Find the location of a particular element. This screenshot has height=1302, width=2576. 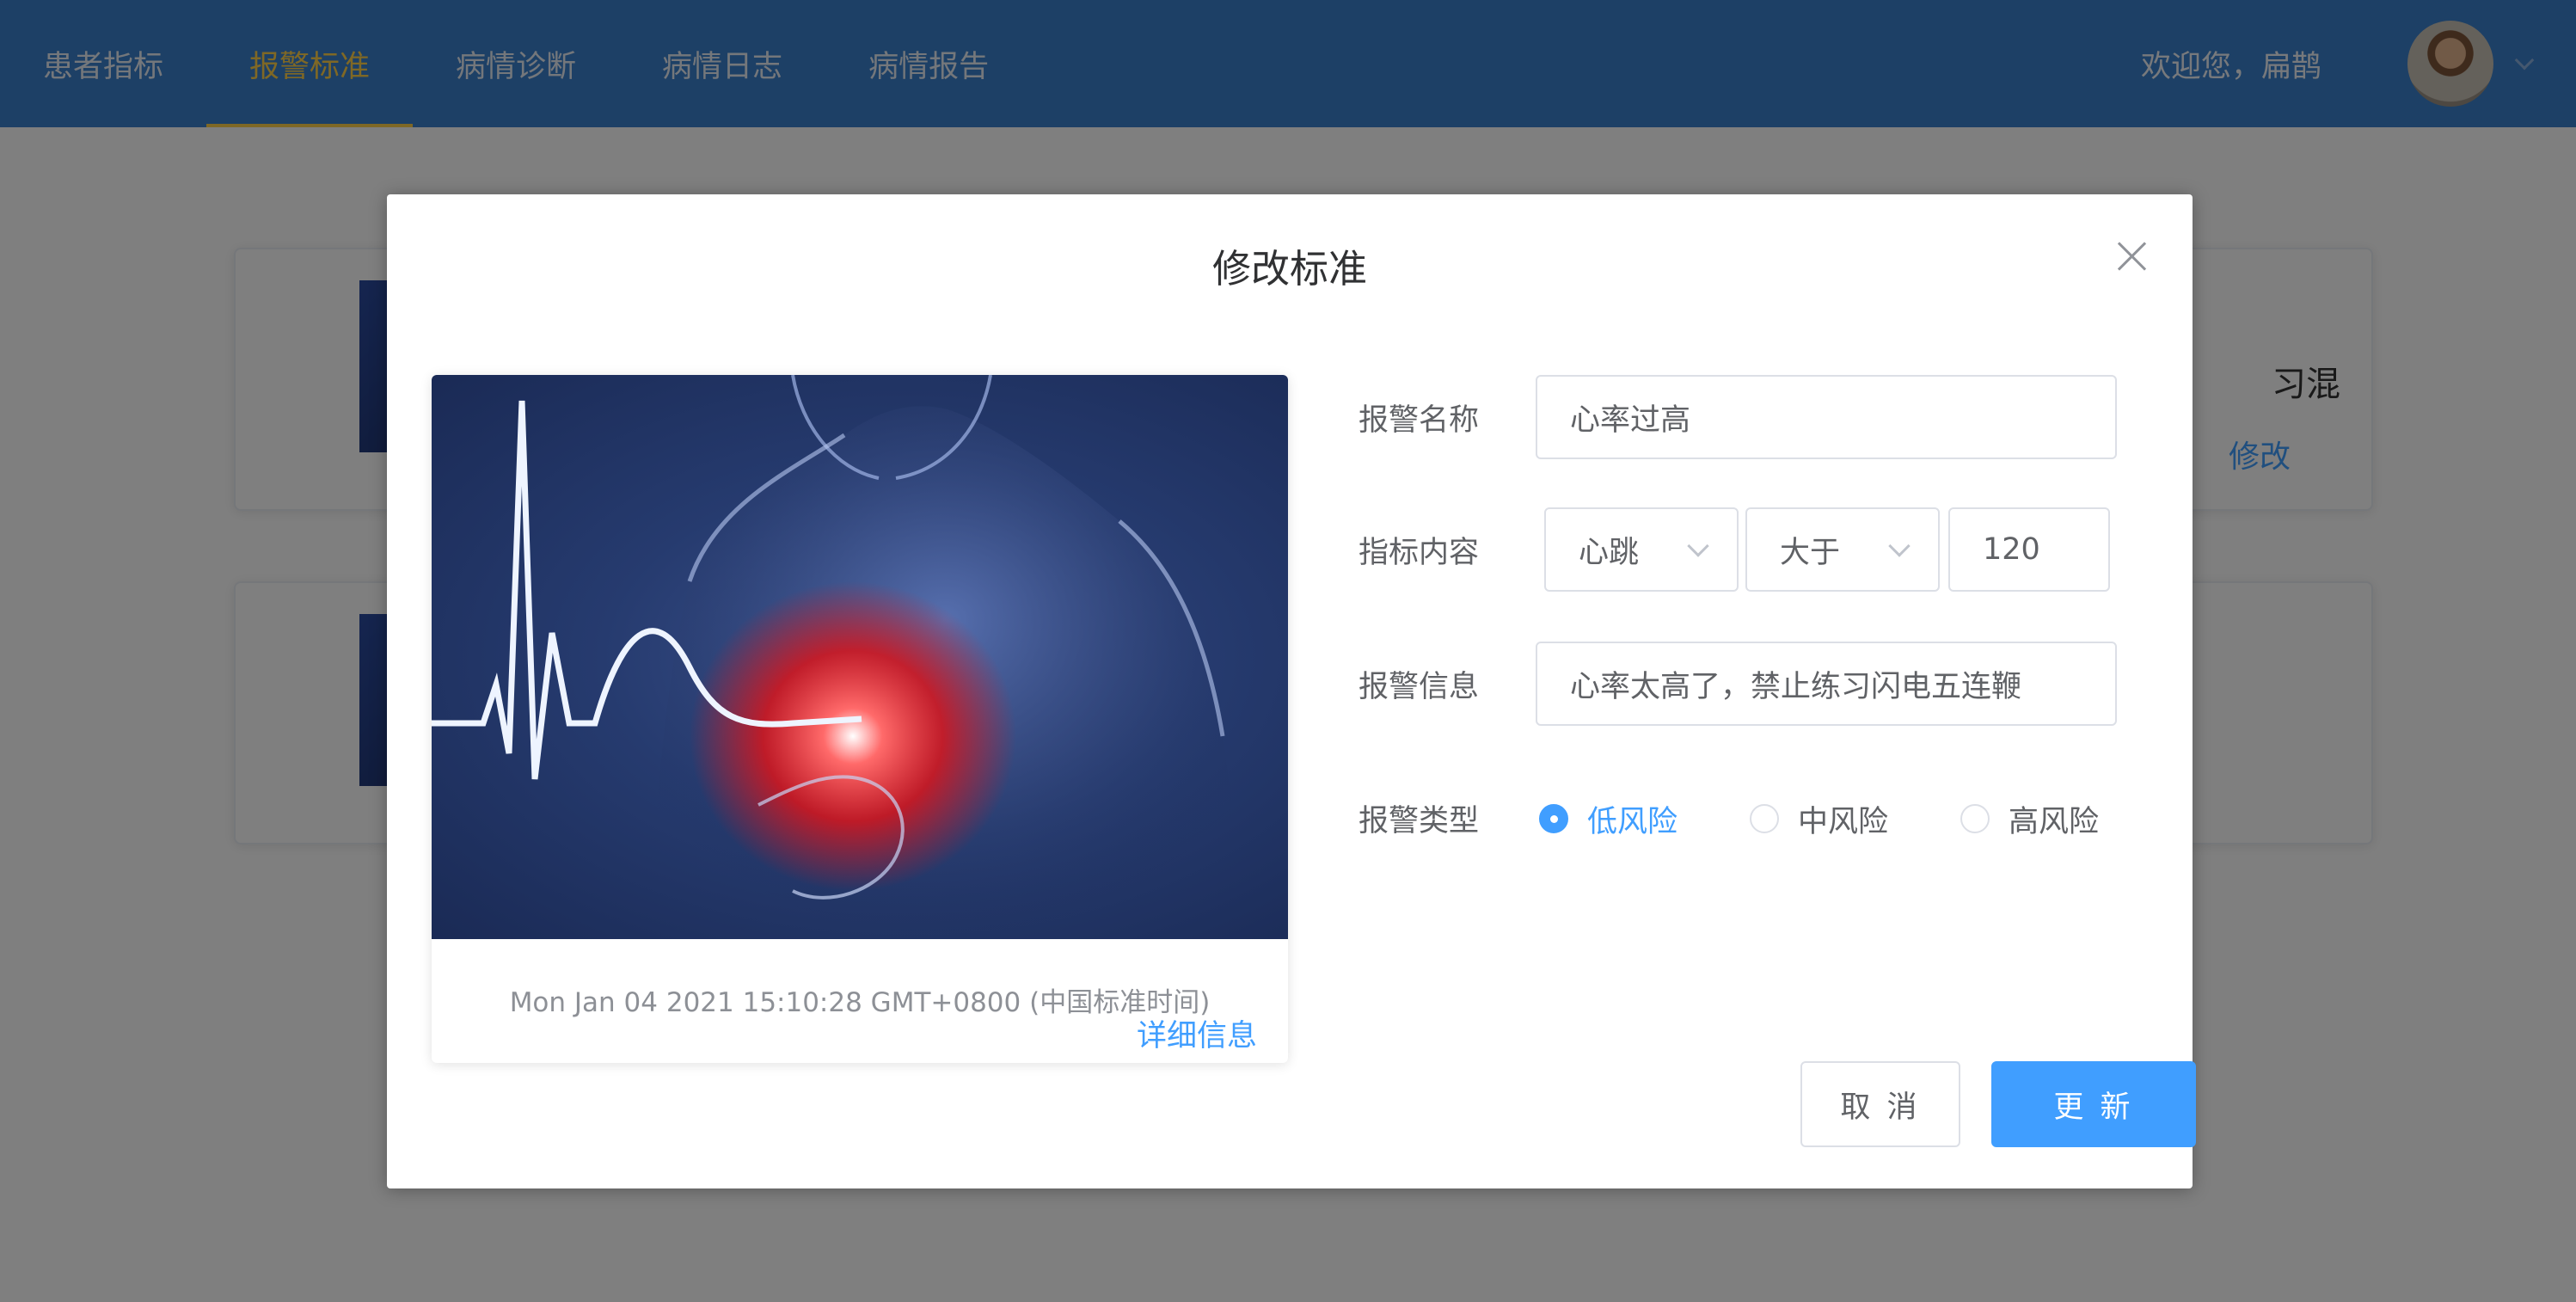

alarm-message-input: 心率太高了，禁止练习闪电五连鞭 is located at coordinates (1827, 684).